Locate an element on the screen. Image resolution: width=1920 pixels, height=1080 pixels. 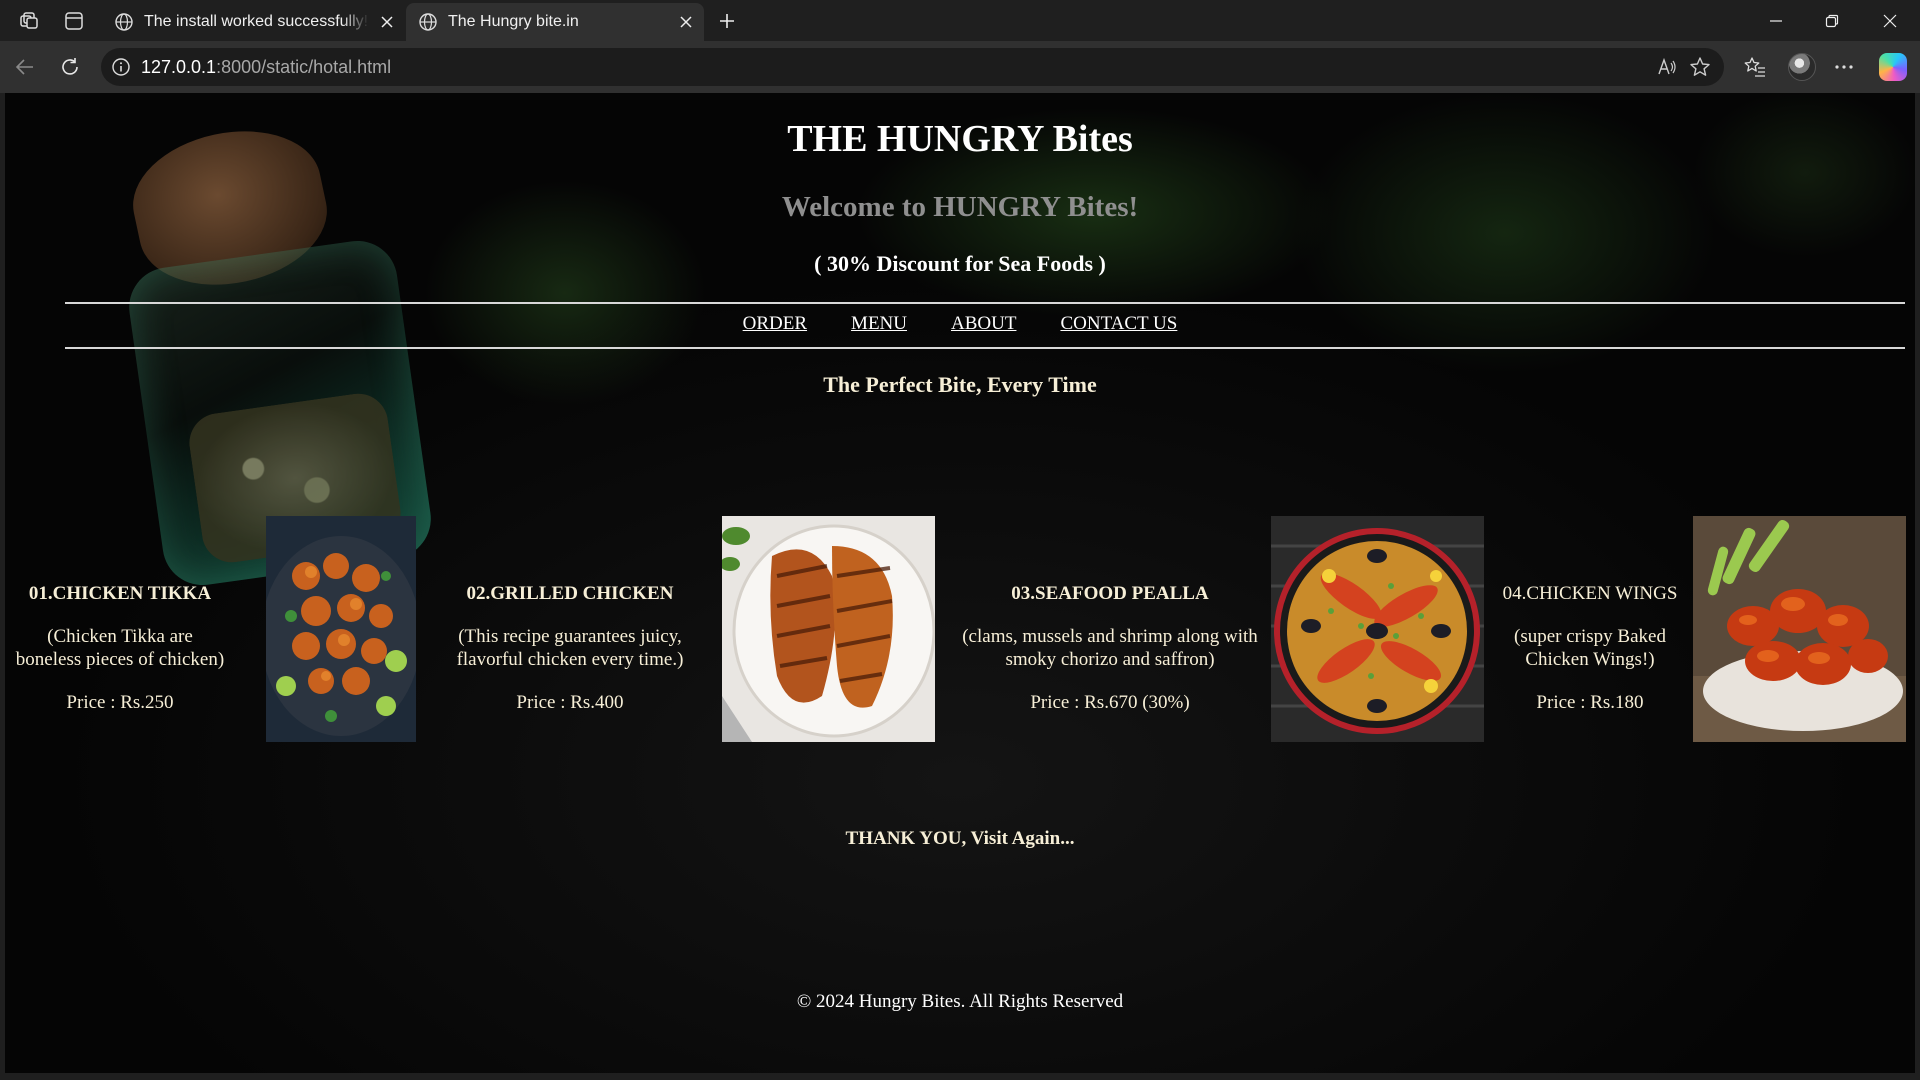
copilot-icon is located at coordinates (1893, 67).